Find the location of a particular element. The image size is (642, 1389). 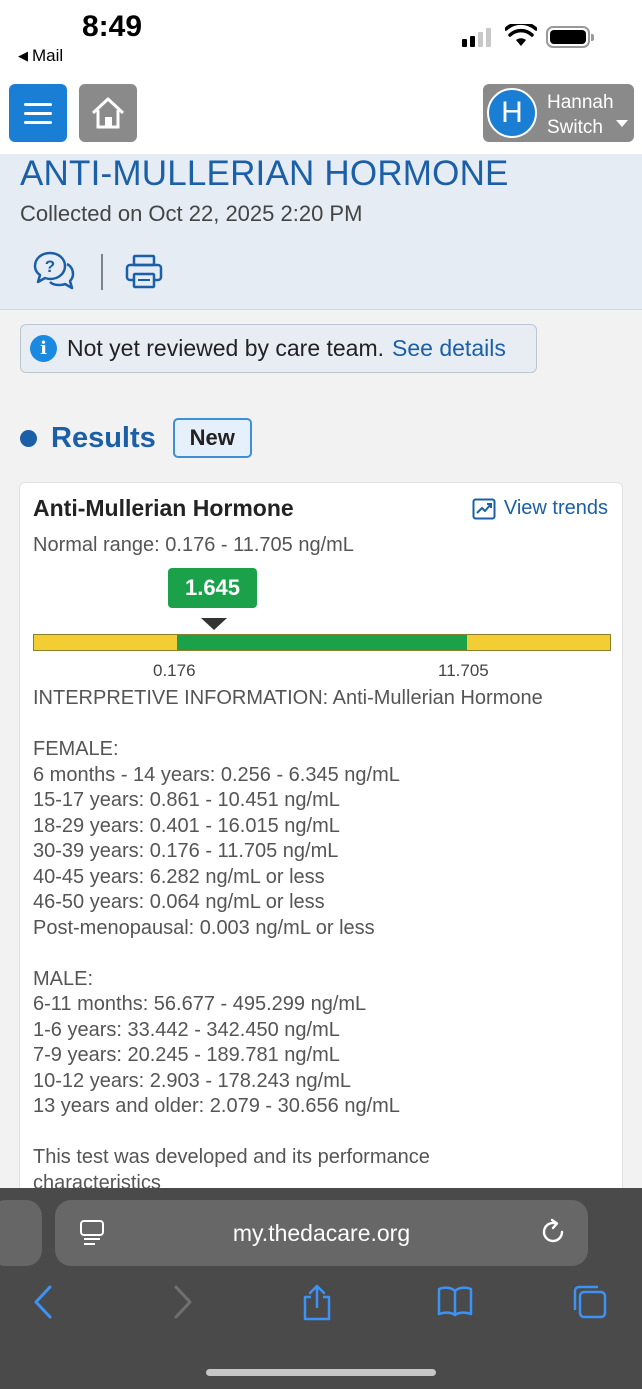

result-value: 1.645 is located at coordinates (212, 588).